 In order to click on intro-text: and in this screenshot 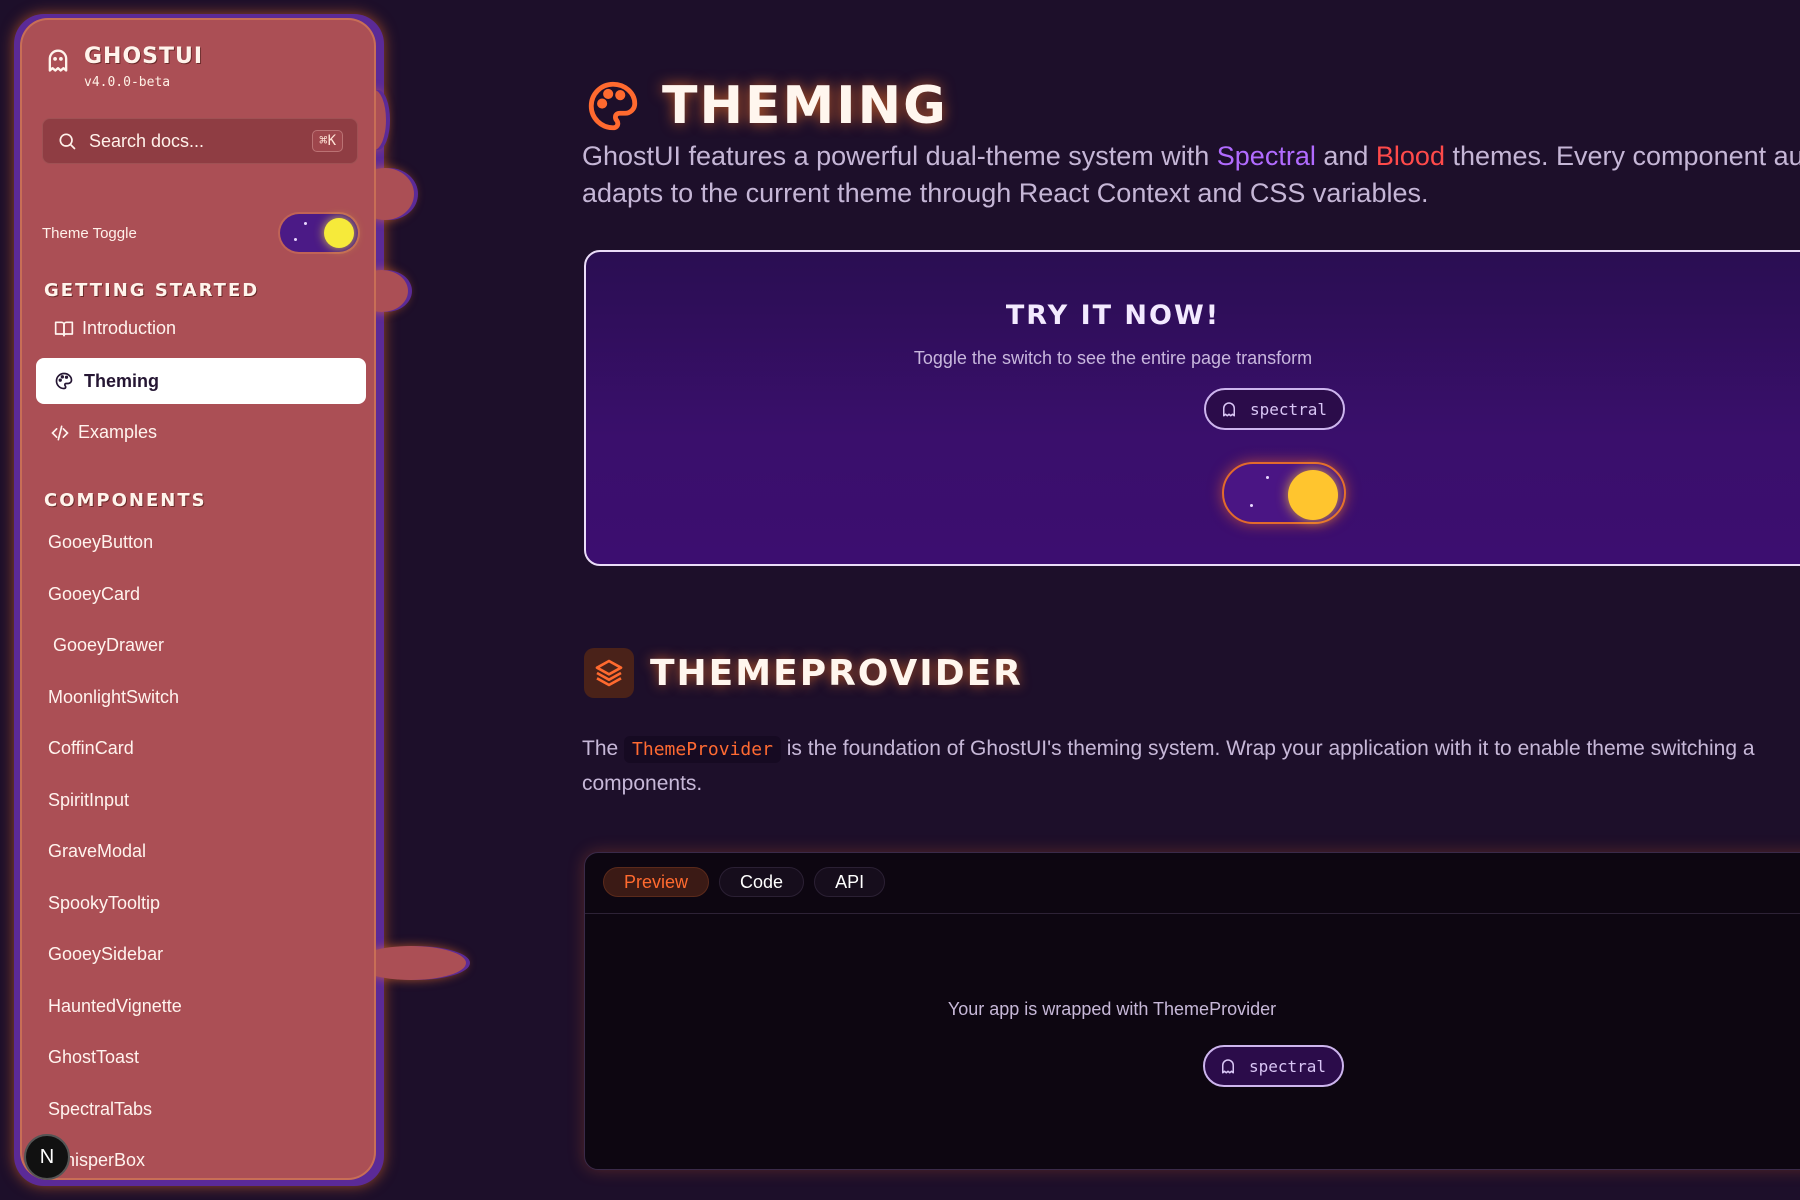, I will do `click(1345, 156)`.